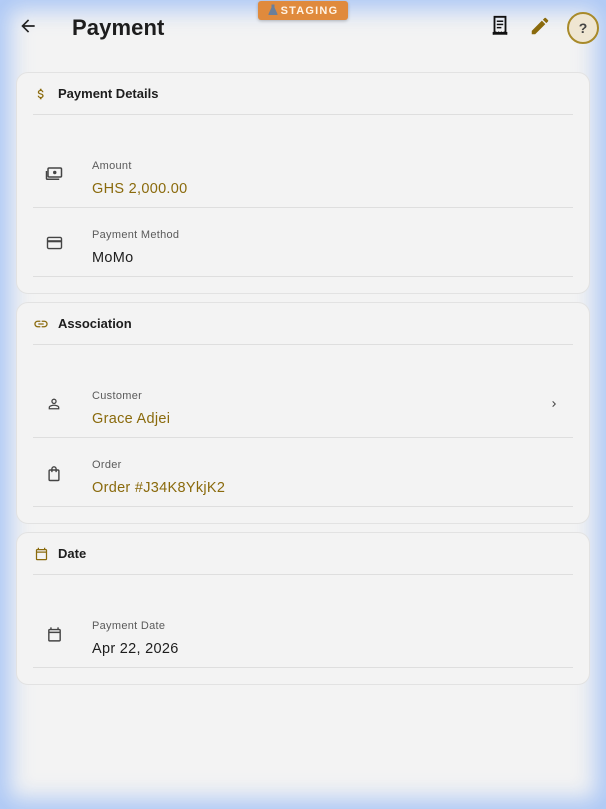  I want to click on date-header: Date, so click(303, 554).